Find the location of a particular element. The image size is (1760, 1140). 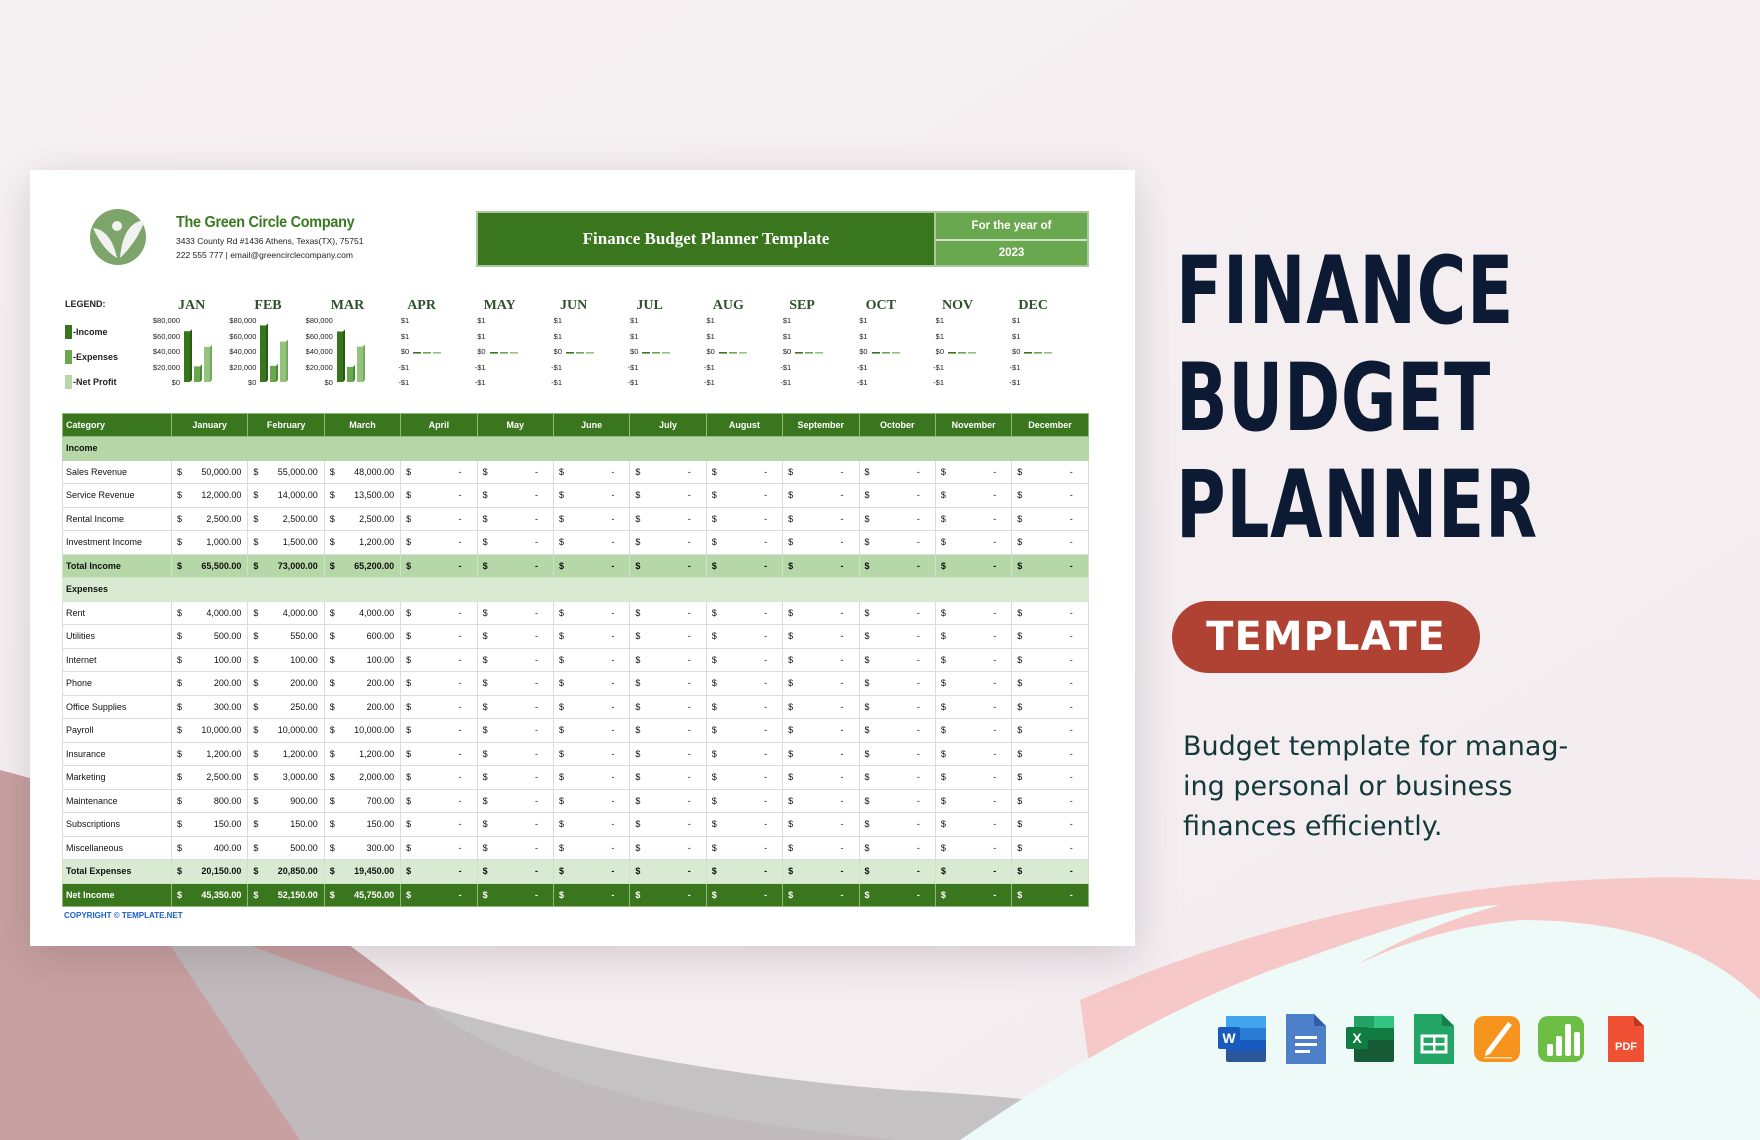

row-label: Maintenance is located at coordinates (117, 800).